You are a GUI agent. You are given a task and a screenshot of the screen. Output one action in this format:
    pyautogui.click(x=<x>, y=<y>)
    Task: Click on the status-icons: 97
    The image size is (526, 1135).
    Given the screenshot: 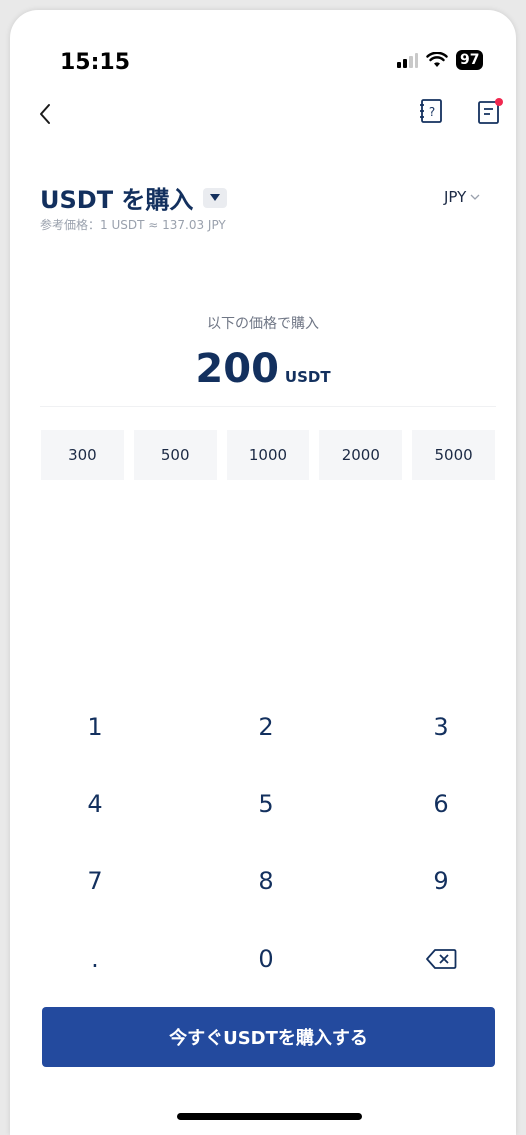 What is the action you would take?
    pyautogui.click(x=440, y=60)
    